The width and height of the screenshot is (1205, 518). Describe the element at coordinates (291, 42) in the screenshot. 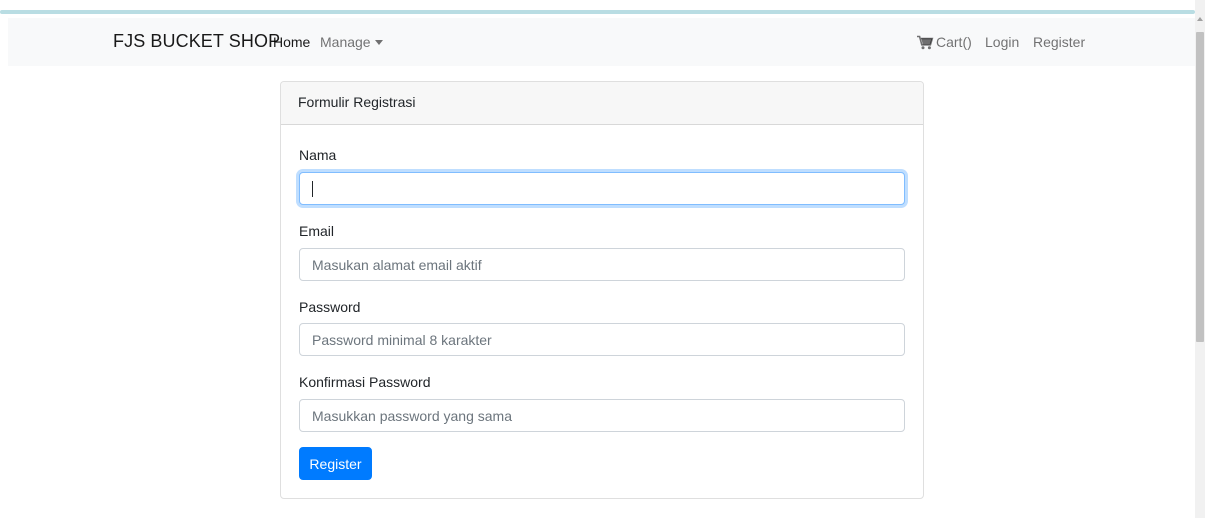

I see `nav-home-link: Home` at that location.